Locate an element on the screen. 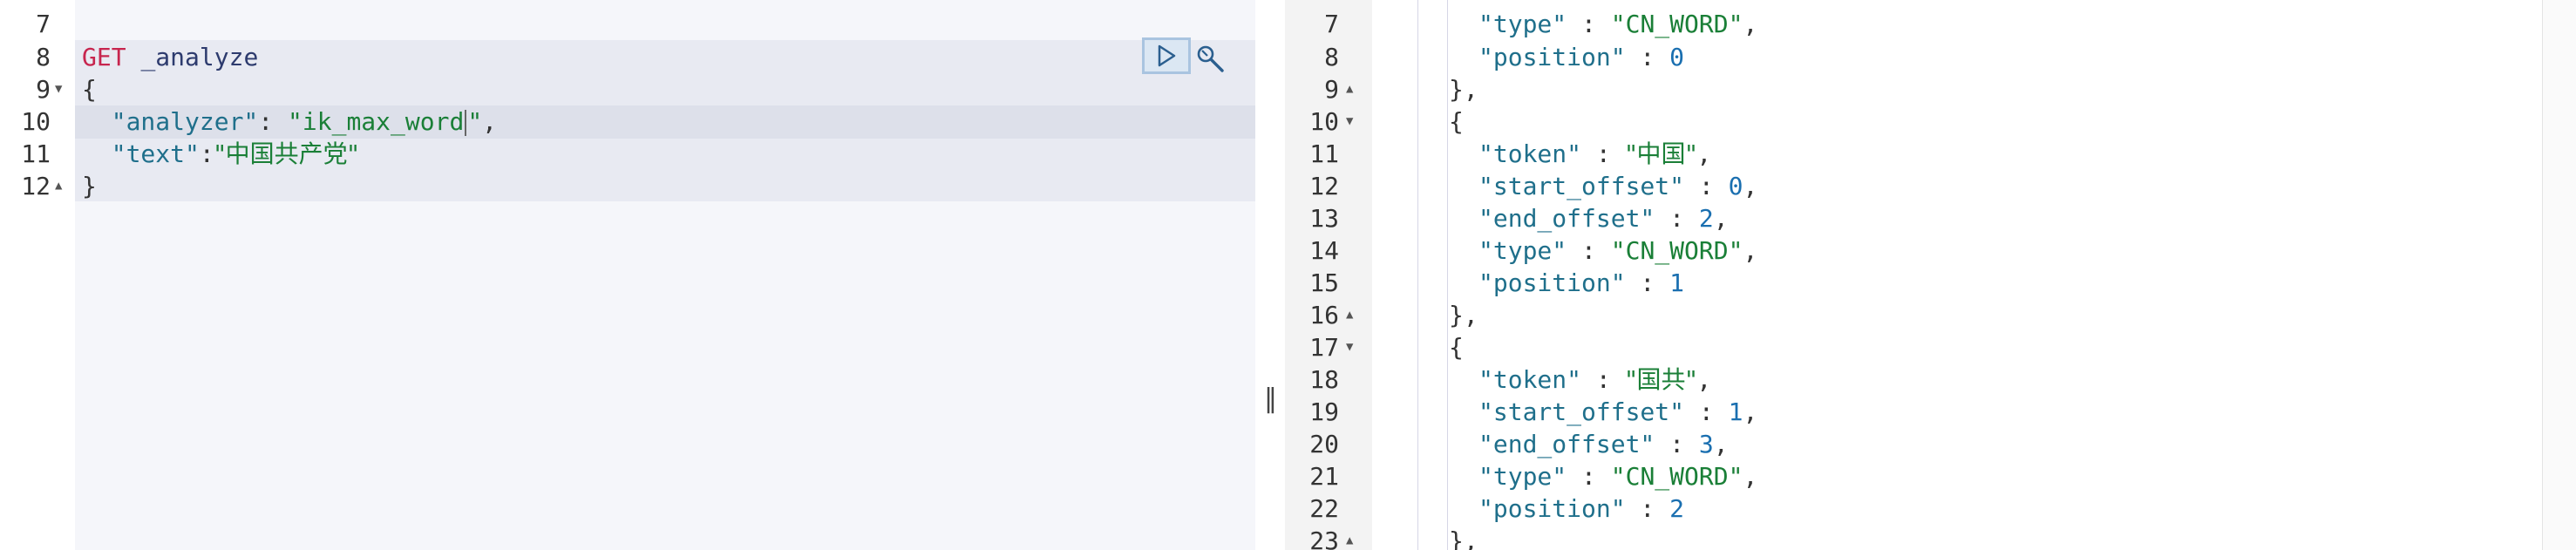 The width and height of the screenshot is (2576, 550). response-scrollbar is located at coordinates (2559, 275).